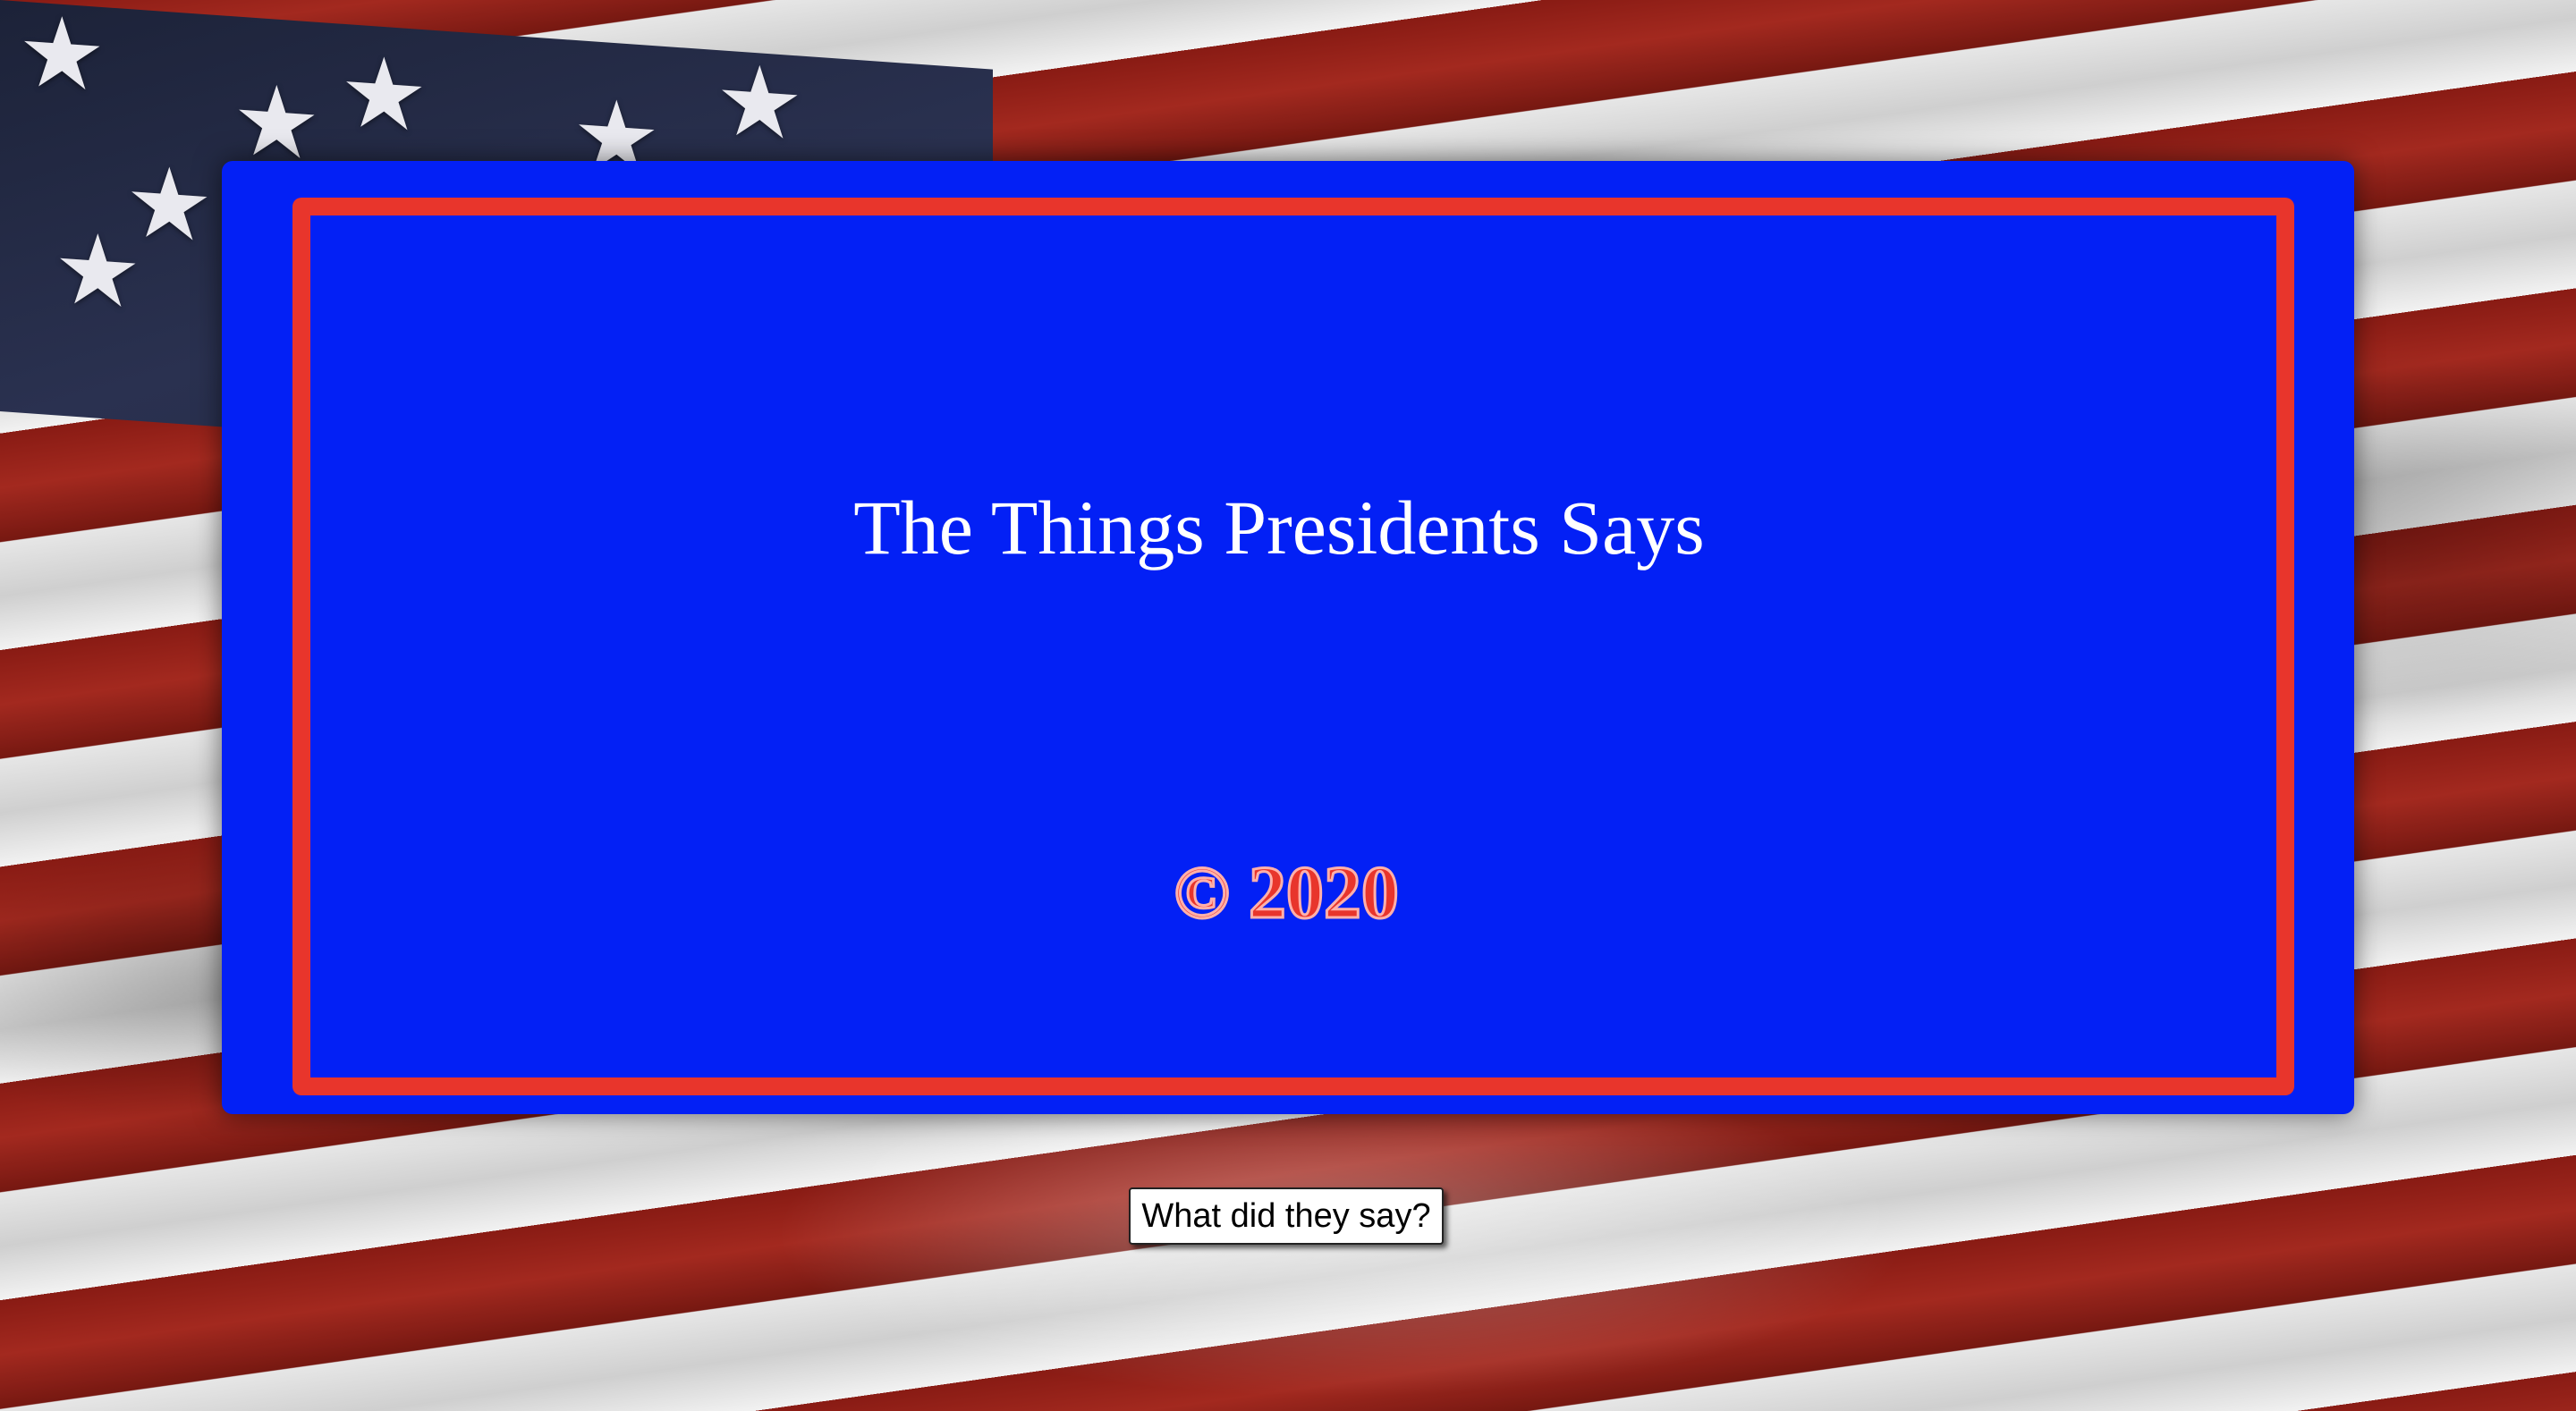  I want to click on page-title: The Things Presidents Says, so click(1279, 527).